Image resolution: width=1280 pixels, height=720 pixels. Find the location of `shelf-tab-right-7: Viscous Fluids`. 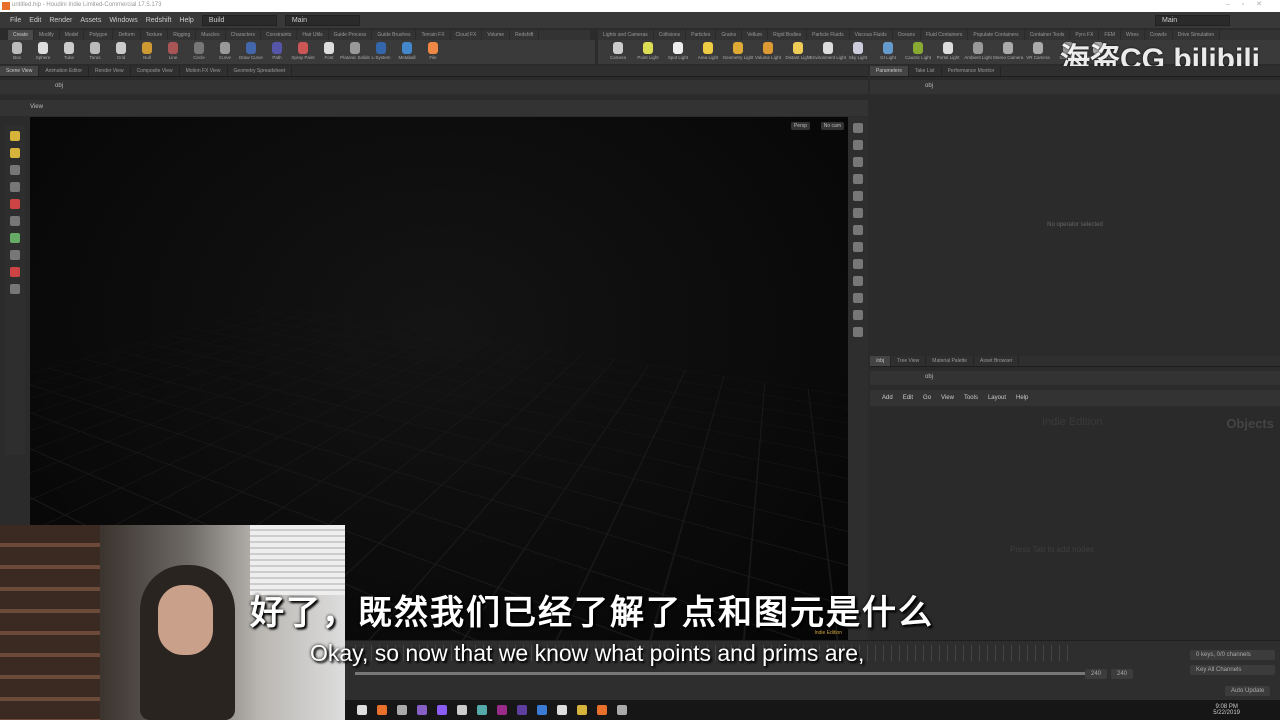

shelf-tab-right-7: Viscous Fluids is located at coordinates (871, 35).